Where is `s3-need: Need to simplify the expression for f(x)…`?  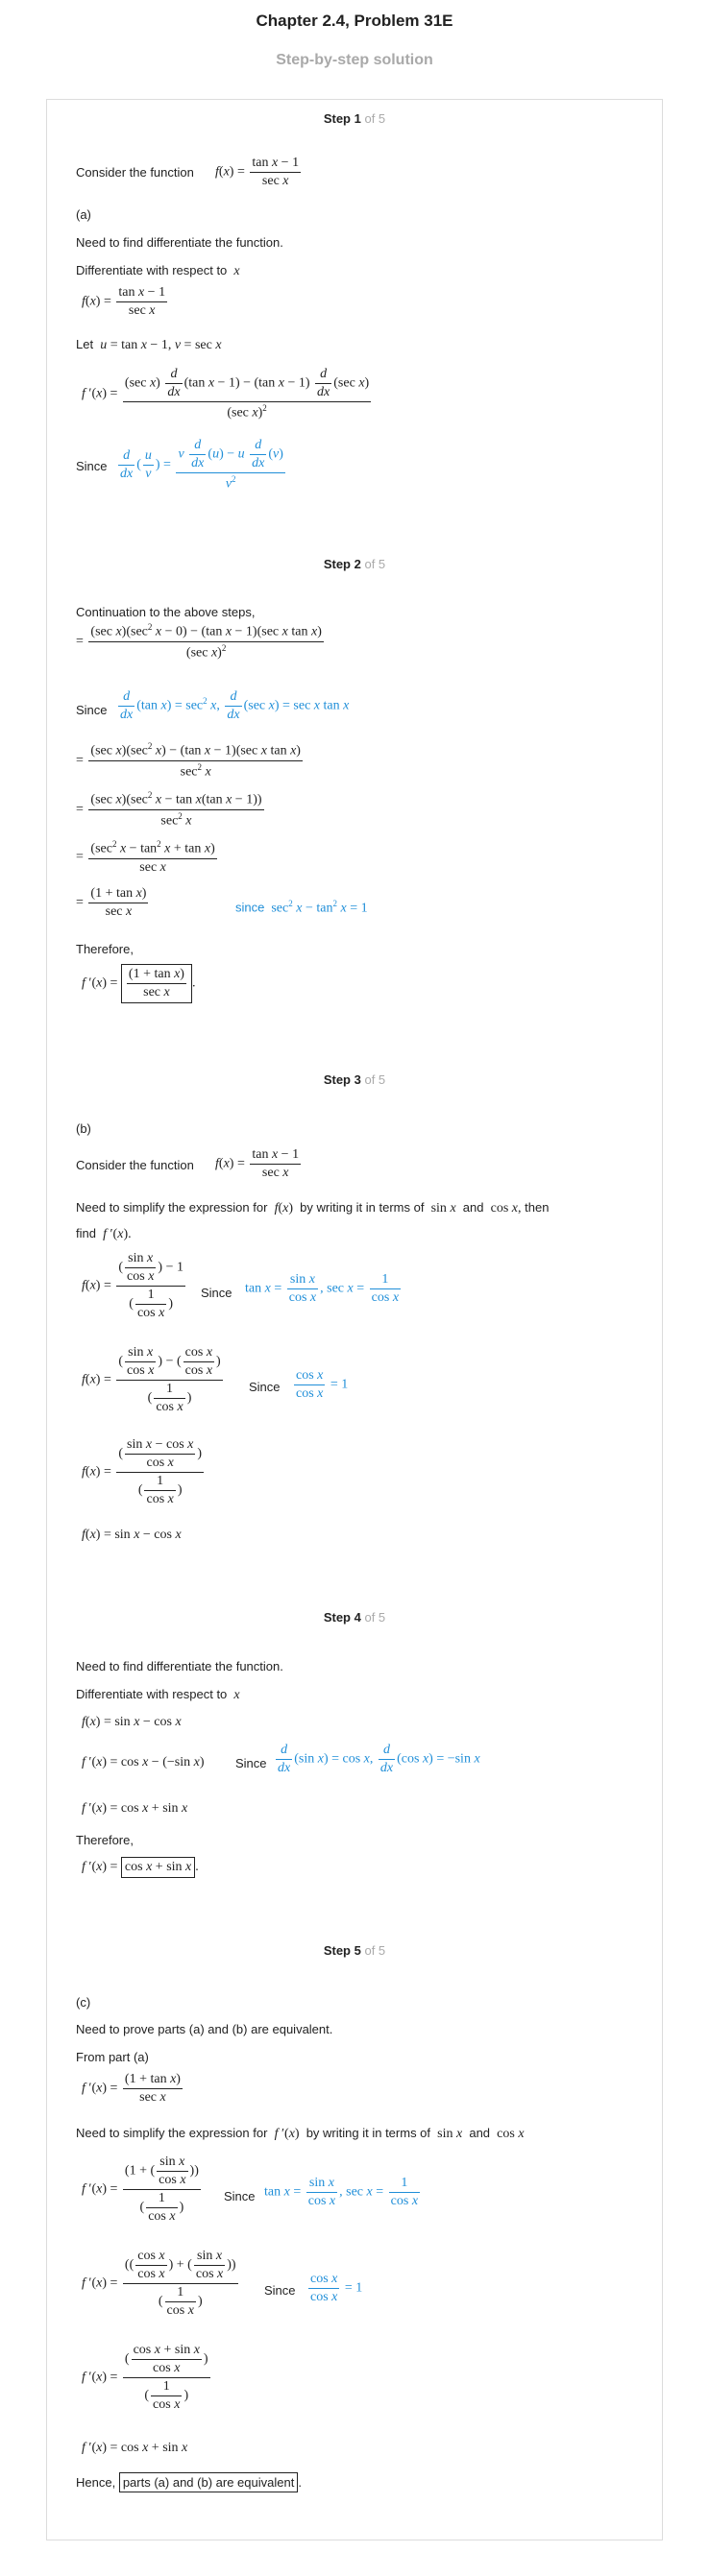 s3-need: Need to simplify the expression for f(x)… is located at coordinates (313, 1220).